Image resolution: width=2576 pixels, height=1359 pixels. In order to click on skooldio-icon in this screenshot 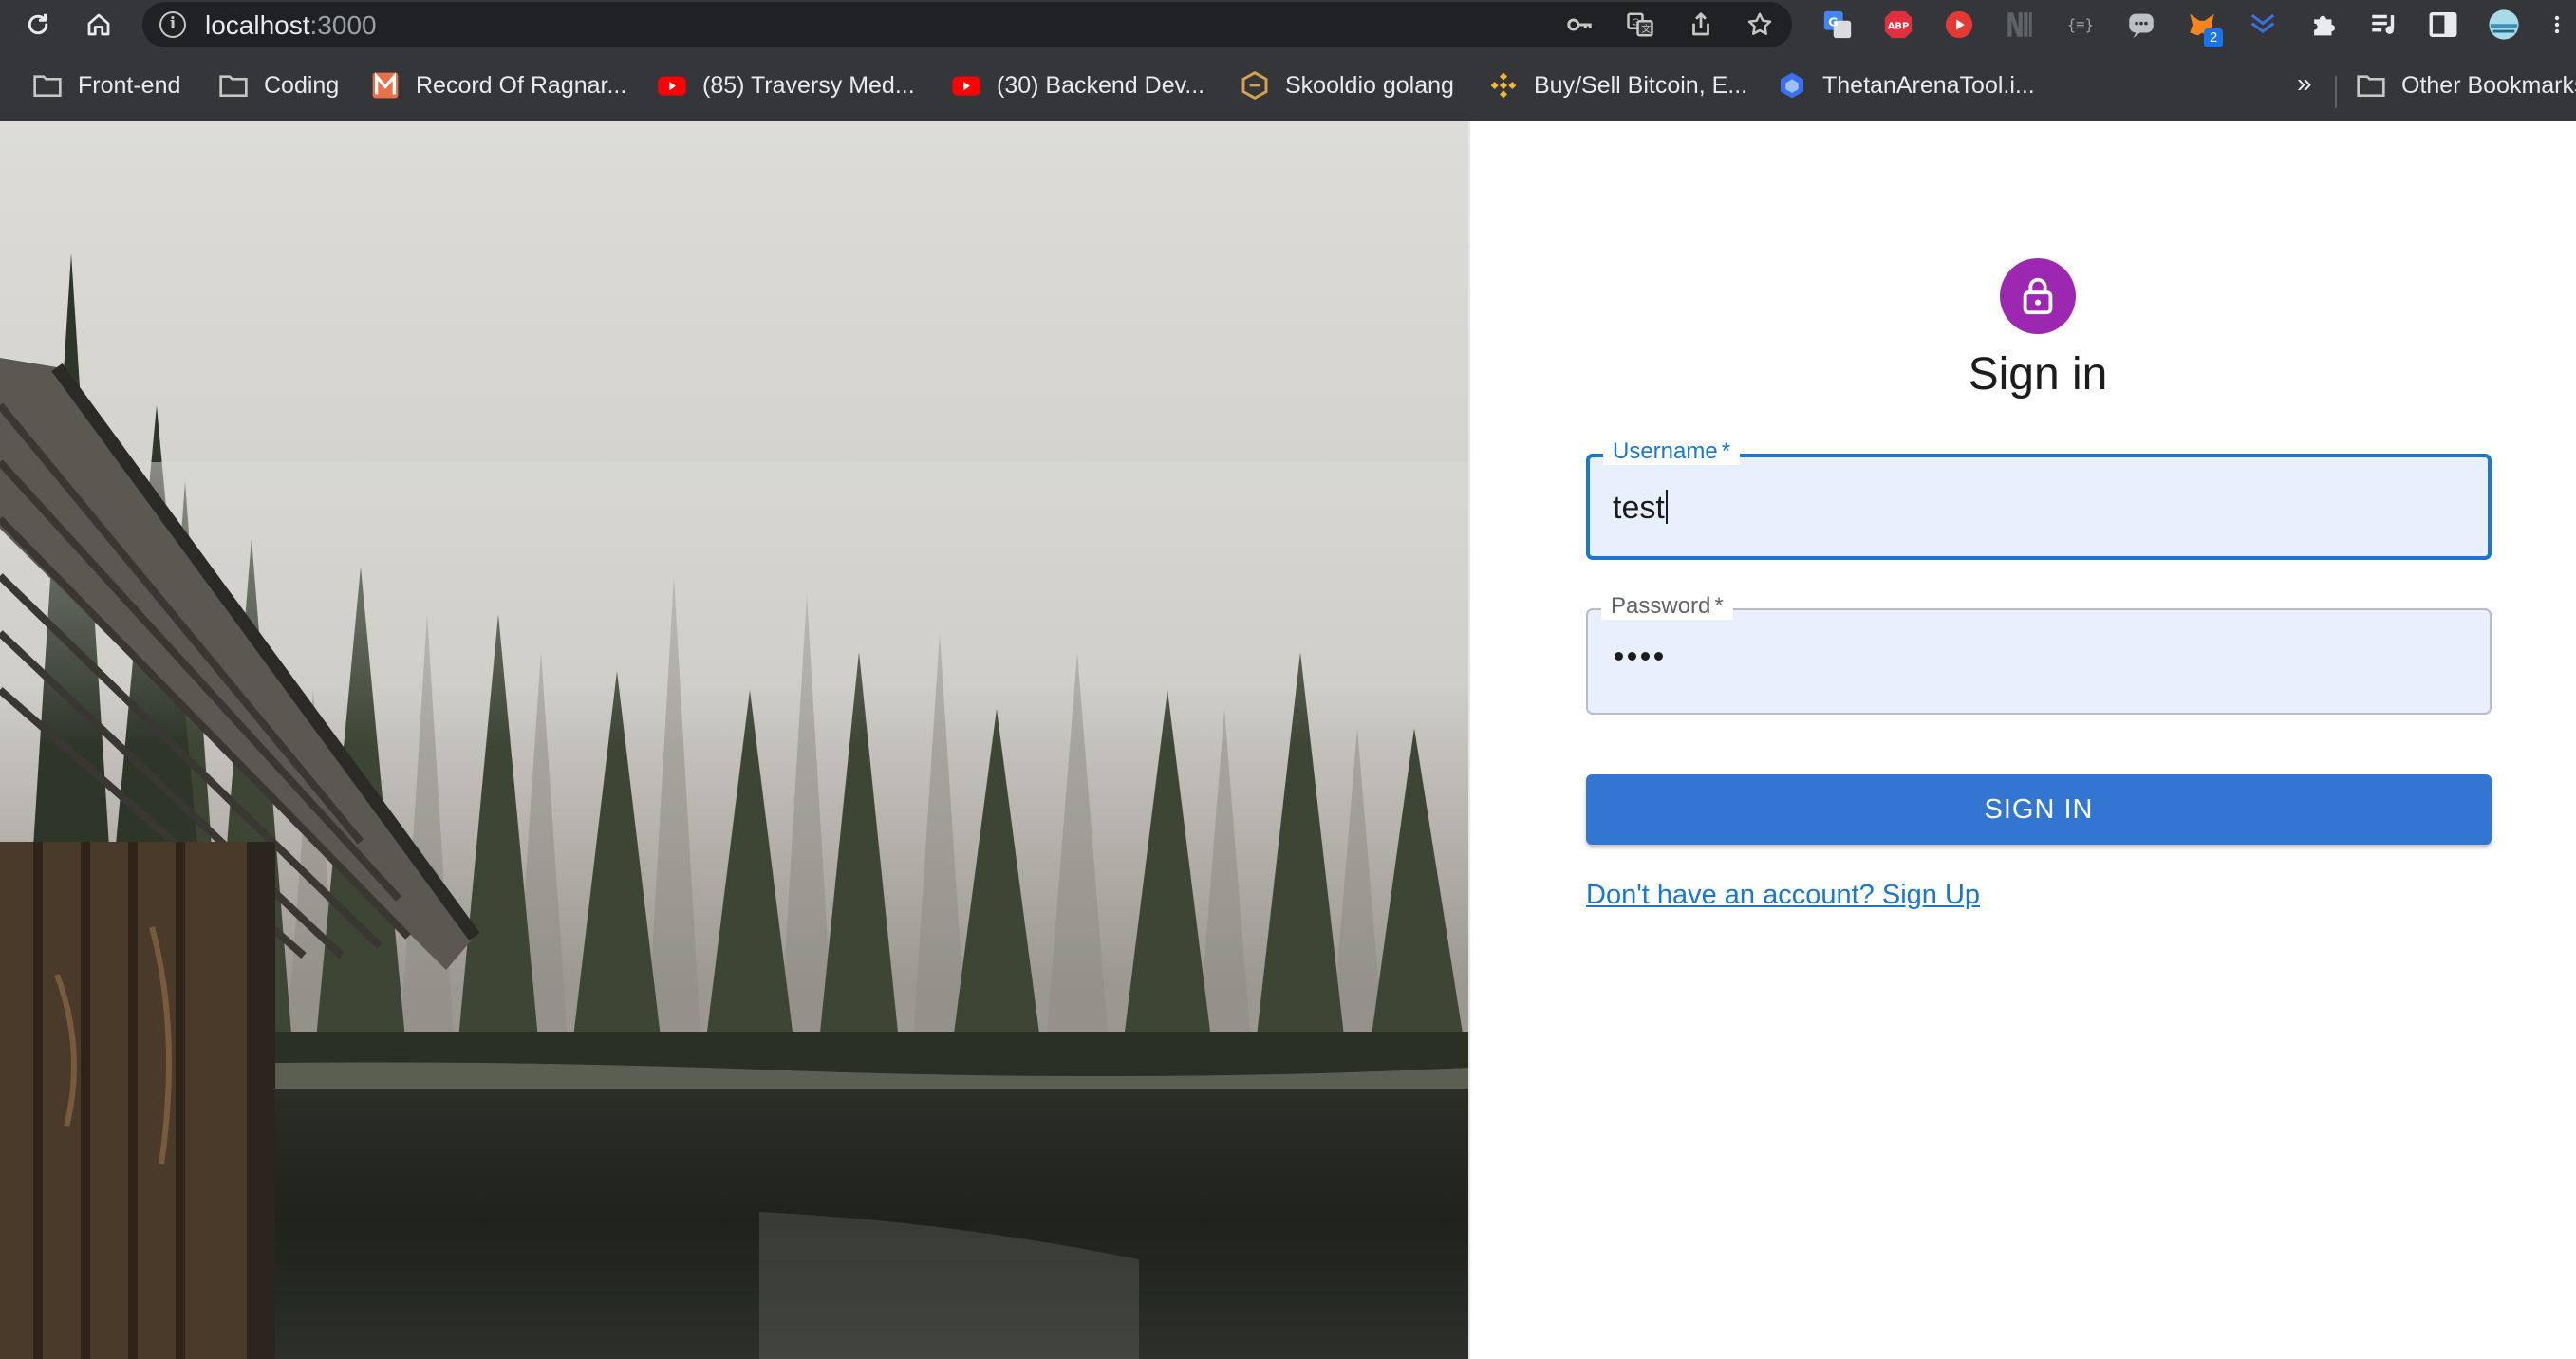, I will do `click(1255, 85)`.